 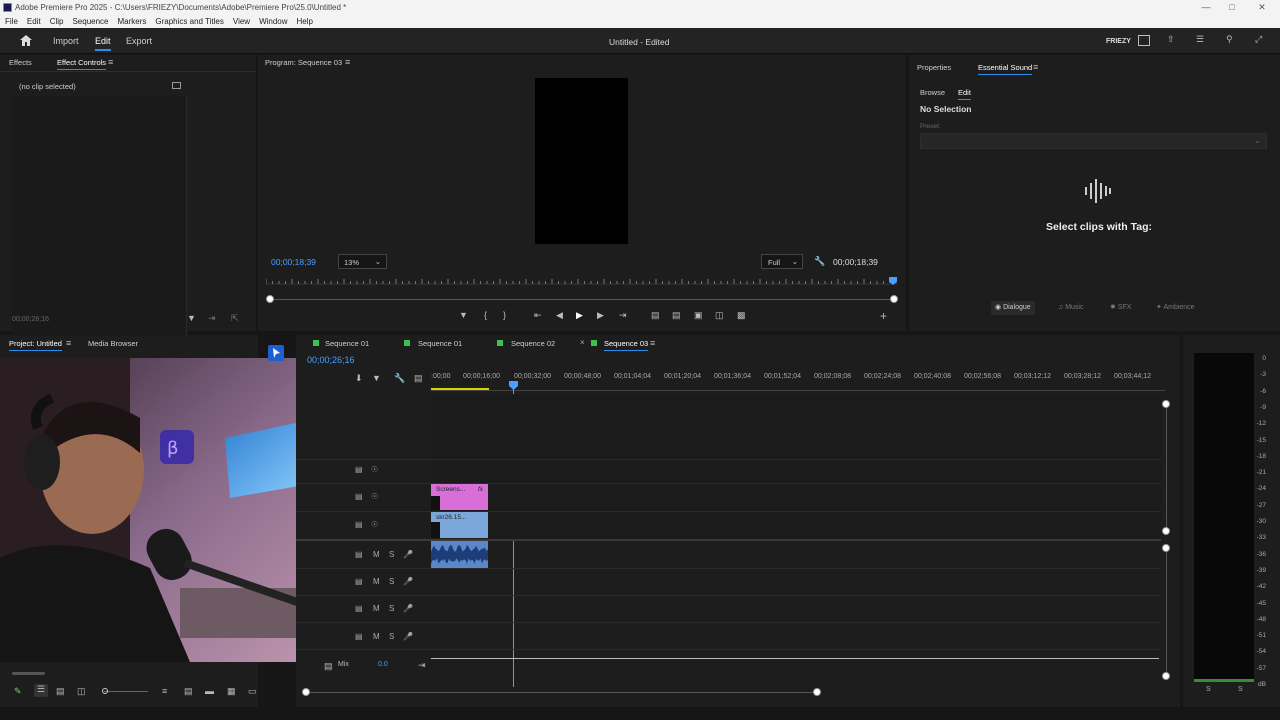 I want to click on video-track-area, so click(x=796, y=467).